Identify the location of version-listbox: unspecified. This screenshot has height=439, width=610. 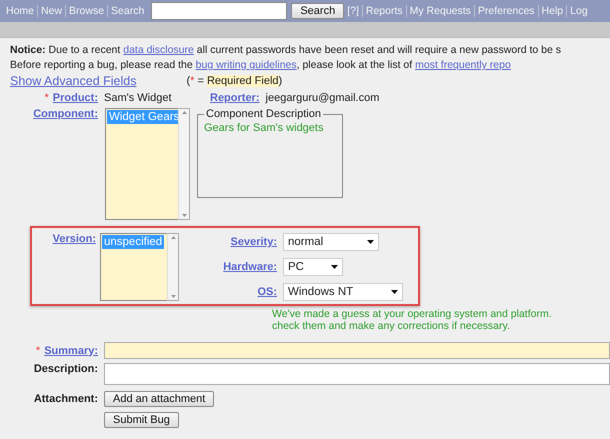
(133, 267).